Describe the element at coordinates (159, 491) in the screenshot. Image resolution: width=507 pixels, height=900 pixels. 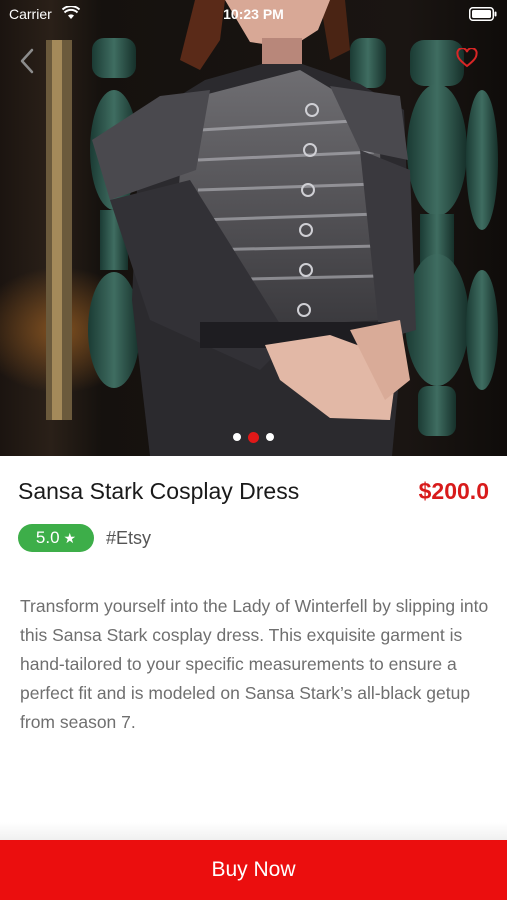
I see `product-title: Sansa Stark Cosplay Dress` at that location.